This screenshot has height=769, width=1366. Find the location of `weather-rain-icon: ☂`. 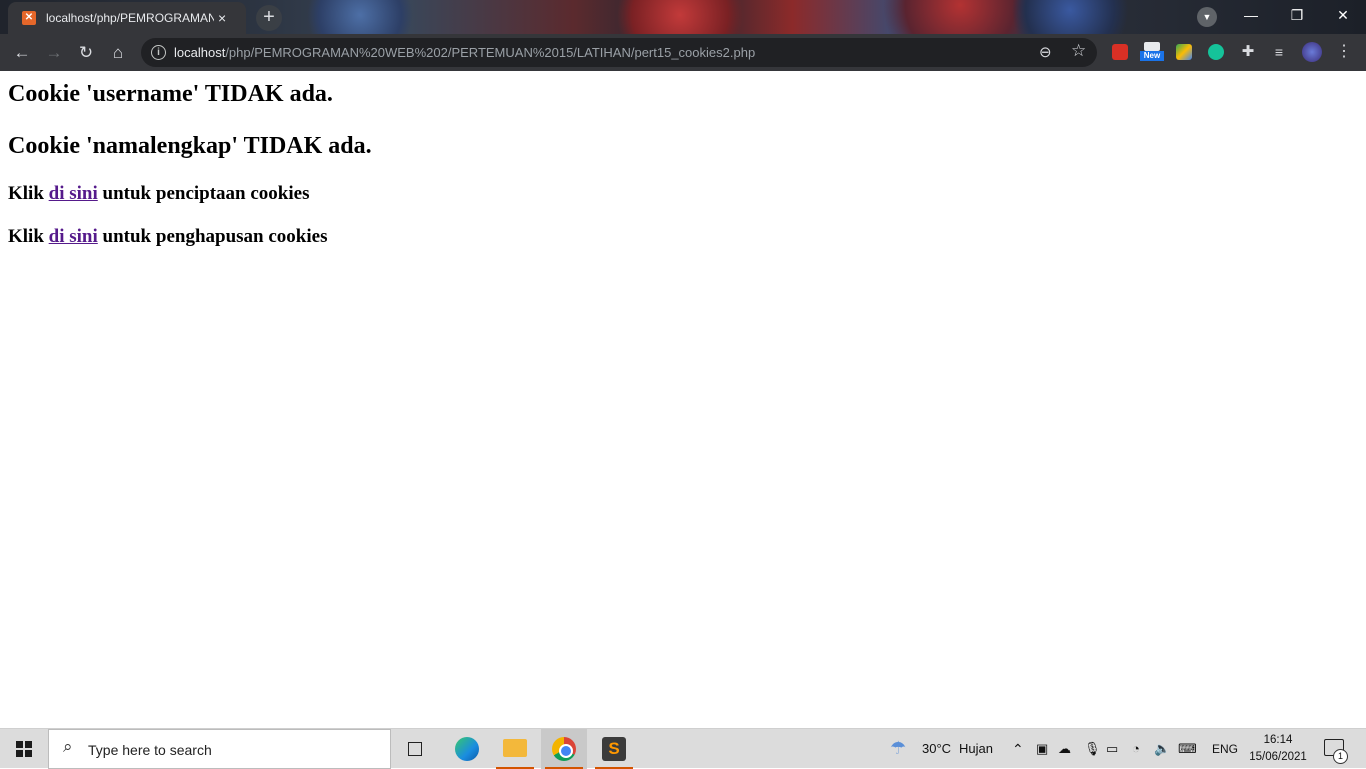

weather-rain-icon: ☂ is located at coordinates (898, 748).